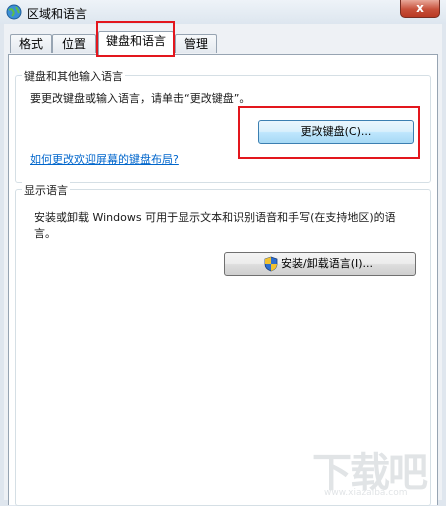 The width and height of the screenshot is (446, 506). I want to click on watermark-url: www.xiazaiba.com, so click(366, 493).